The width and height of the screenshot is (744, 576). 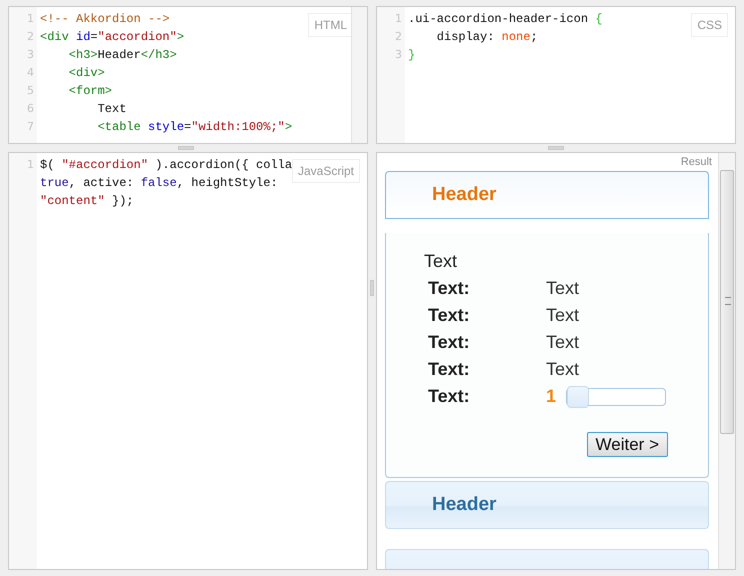 What do you see at coordinates (194, 127) in the screenshot?
I see `code-line: <table style="width:100%;">` at bounding box center [194, 127].